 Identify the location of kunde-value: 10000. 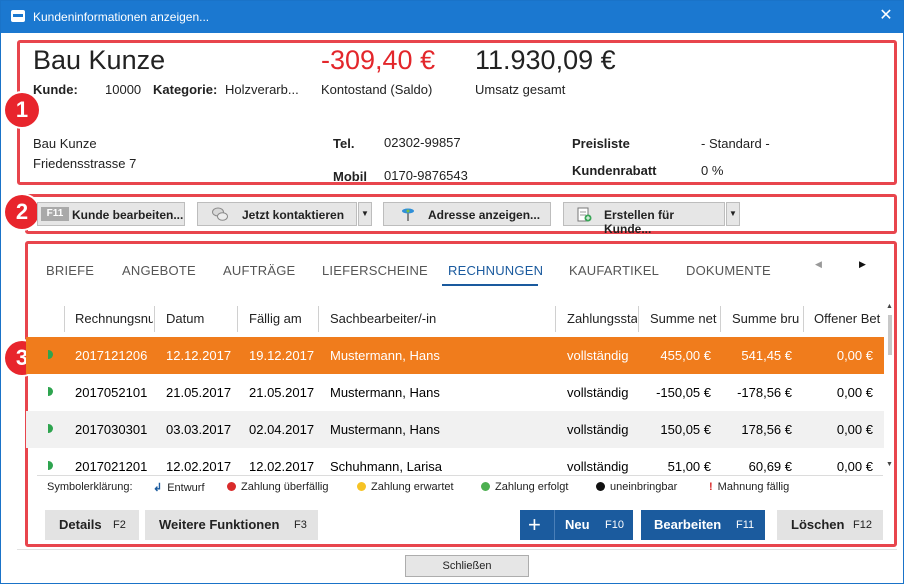
(123, 89).